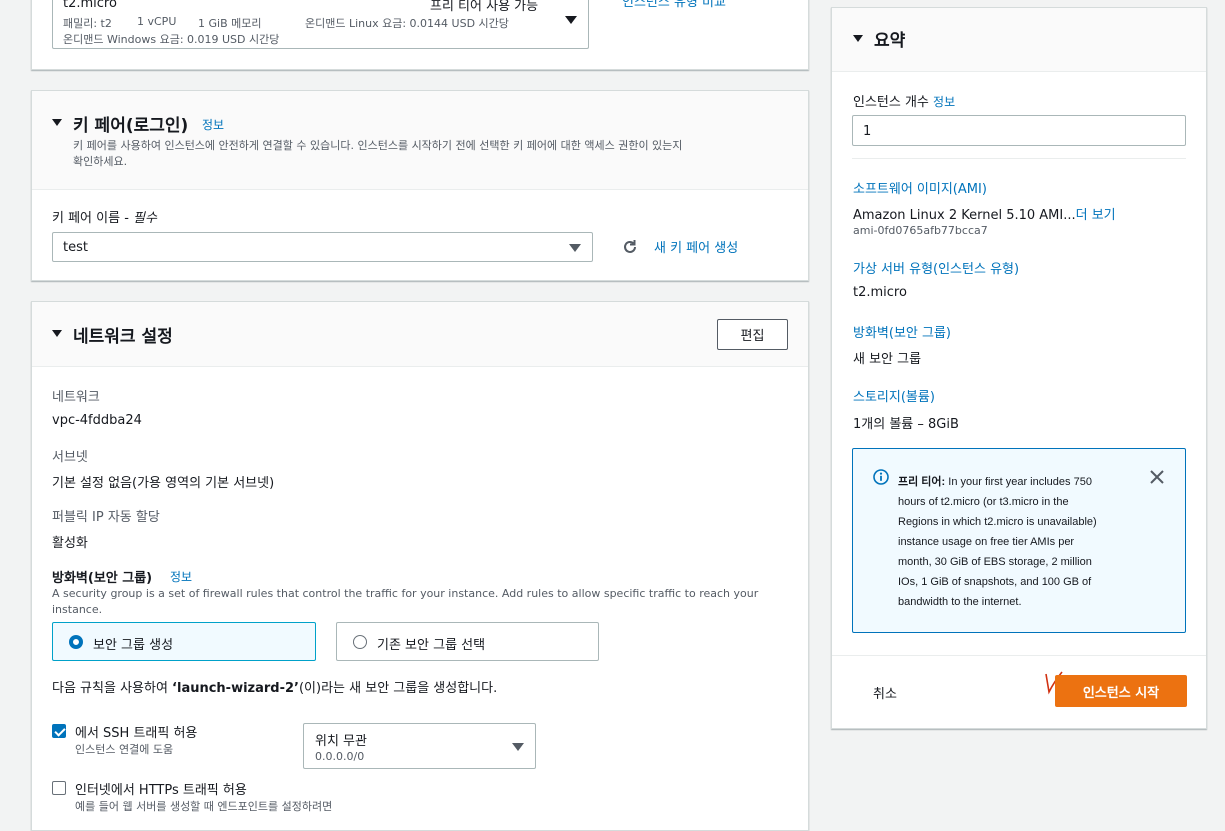 The image size is (1225, 831). Describe the element at coordinates (100, 161) in the screenshot. I see `key-pair-desc-2: 확인하세요.` at that location.